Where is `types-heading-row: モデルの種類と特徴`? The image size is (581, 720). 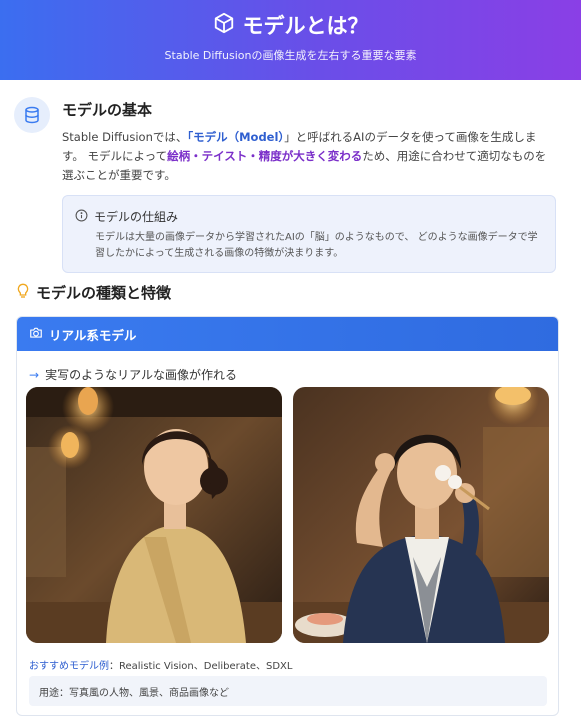 types-heading-row: モデルの種類と特徴 is located at coordinates (93, 292).